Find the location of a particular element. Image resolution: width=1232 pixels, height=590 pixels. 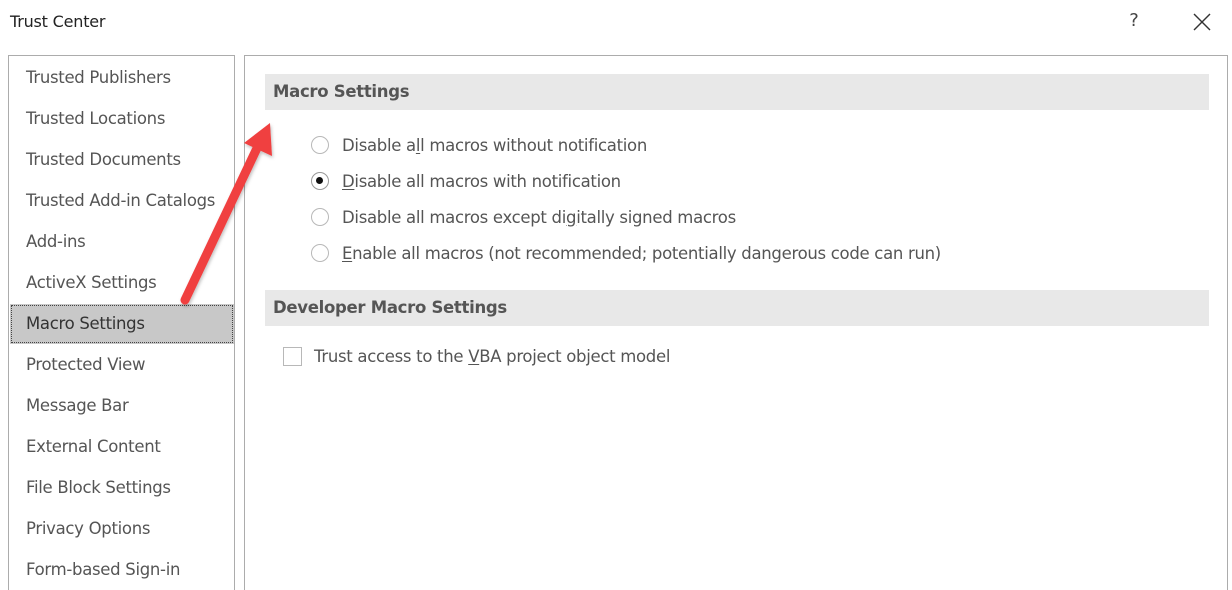

developer-macro-settings-header: Developer Macro Settings is located at coordinates (737, 308).